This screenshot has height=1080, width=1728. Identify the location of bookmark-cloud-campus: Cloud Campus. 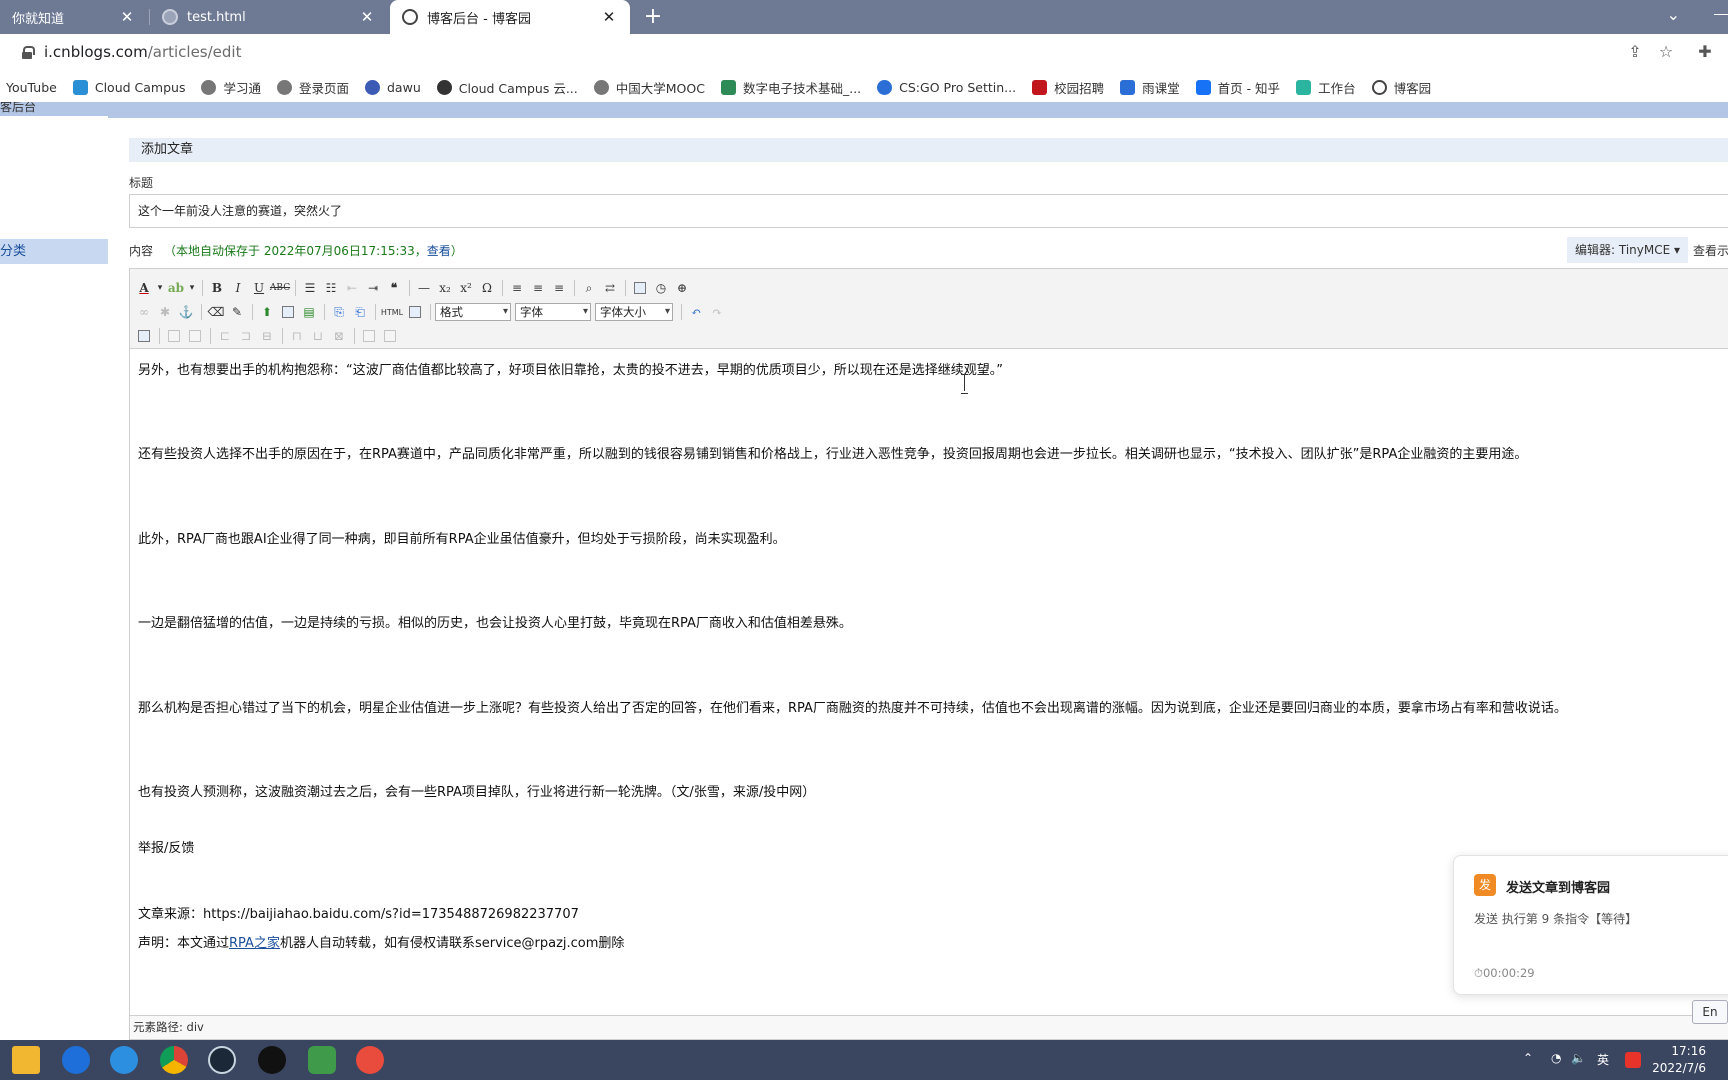
(128, 87).